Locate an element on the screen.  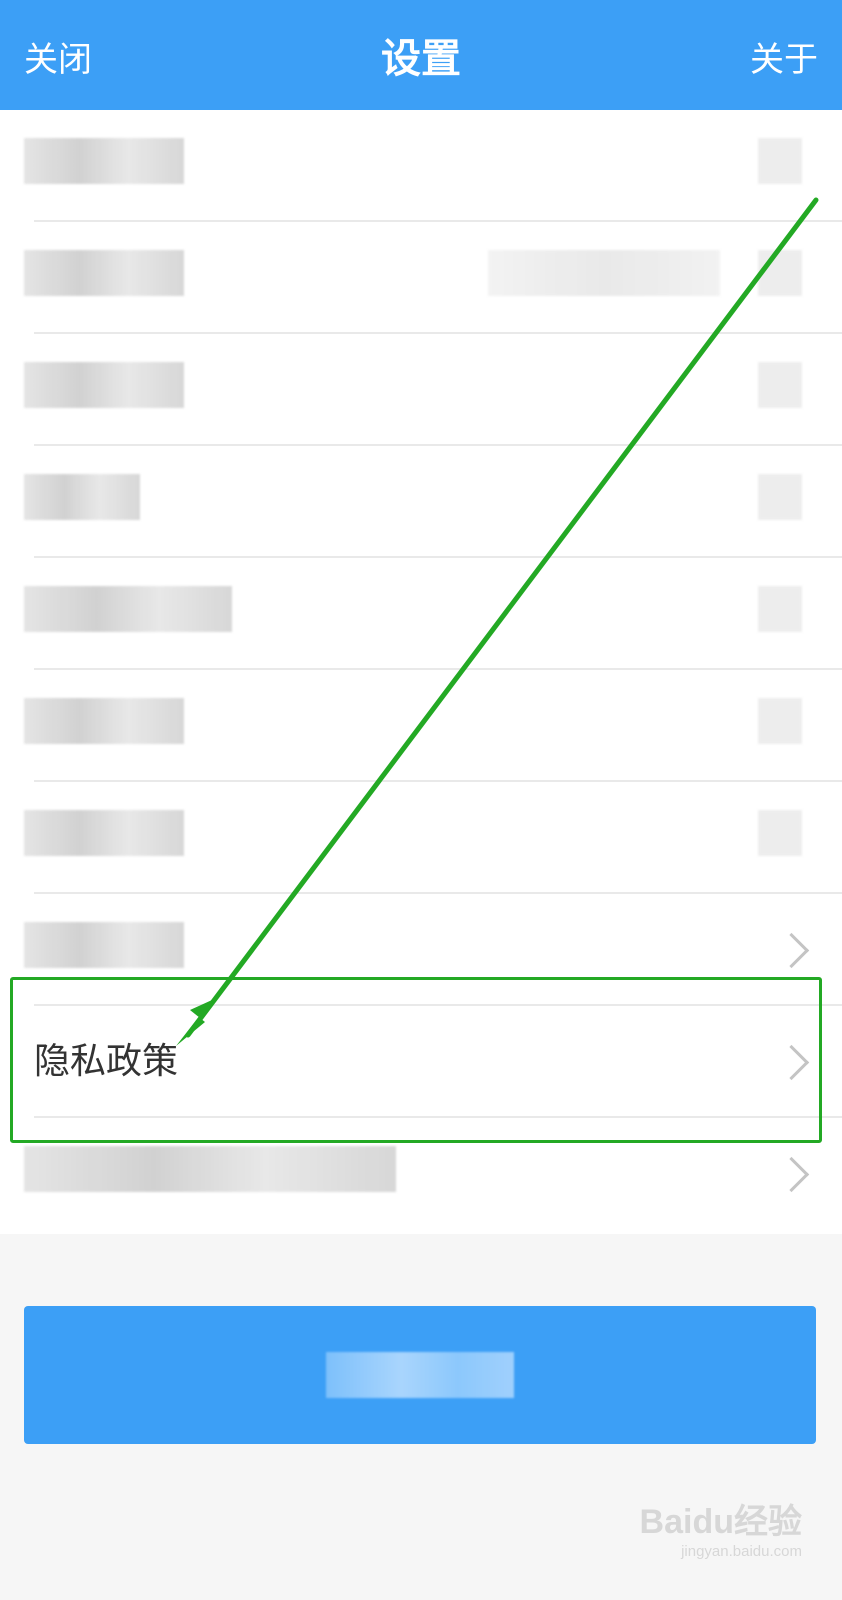
page-title: 设置 is located at coordinates (421, 59).